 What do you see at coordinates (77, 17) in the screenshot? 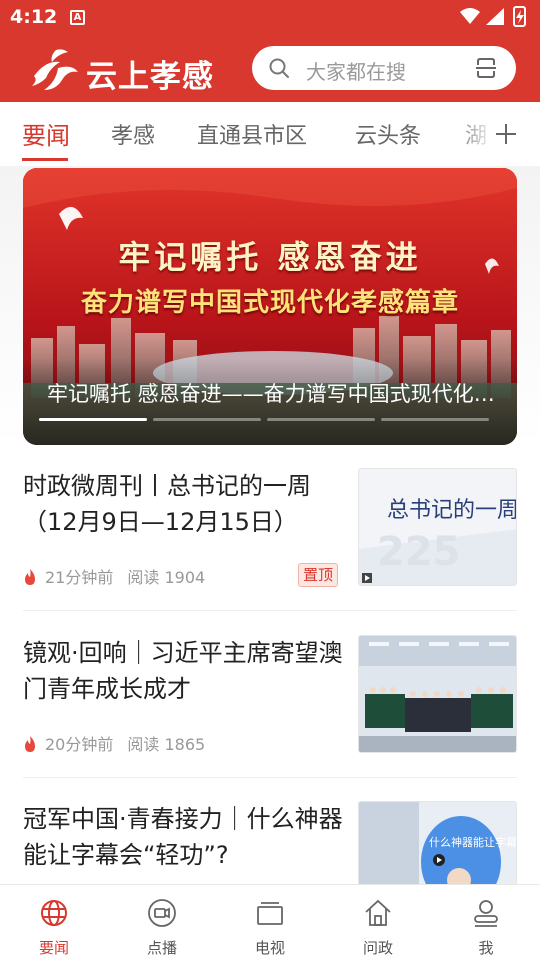
I see `notification-icon: A` at bounding box center [77, 17].